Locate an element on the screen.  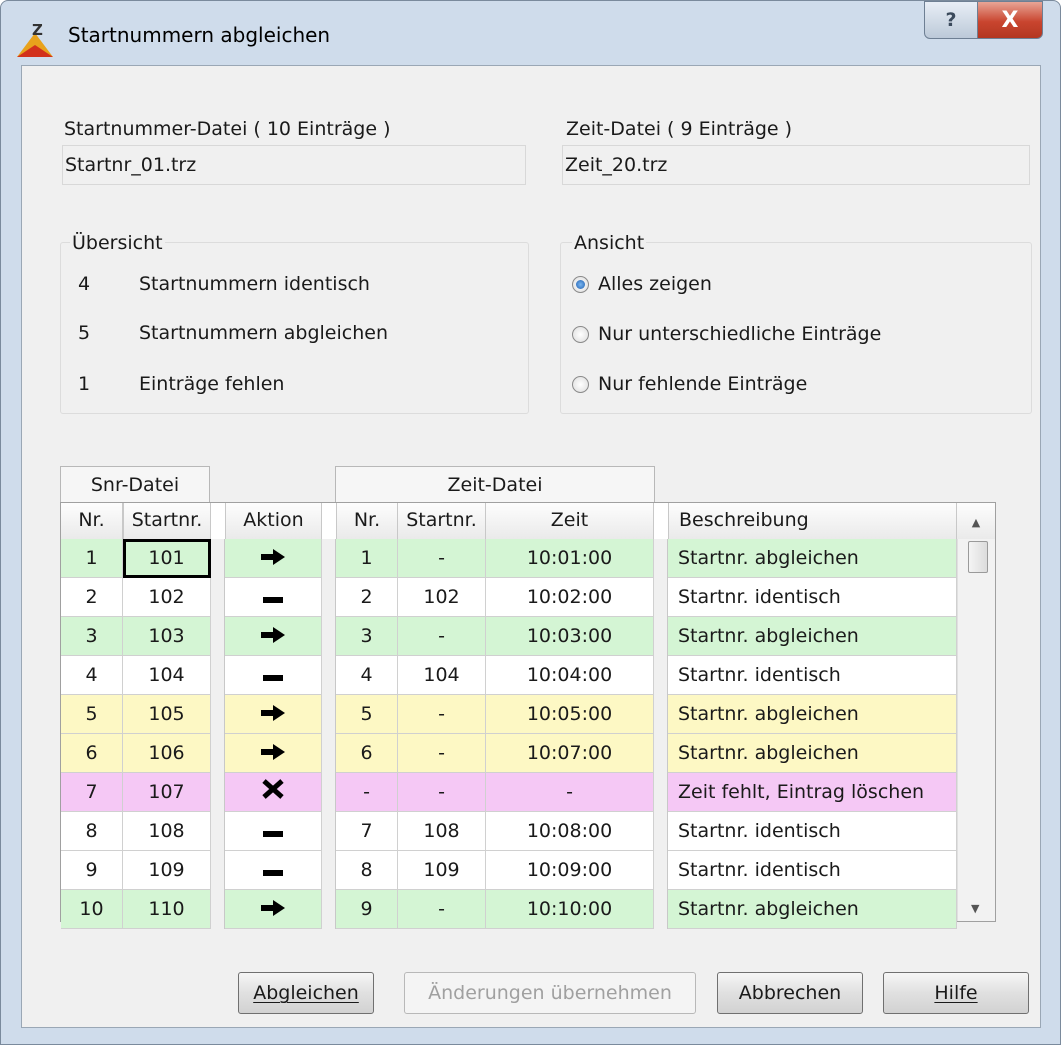
scrollbar-thumb is located at coordinates (978, 557).